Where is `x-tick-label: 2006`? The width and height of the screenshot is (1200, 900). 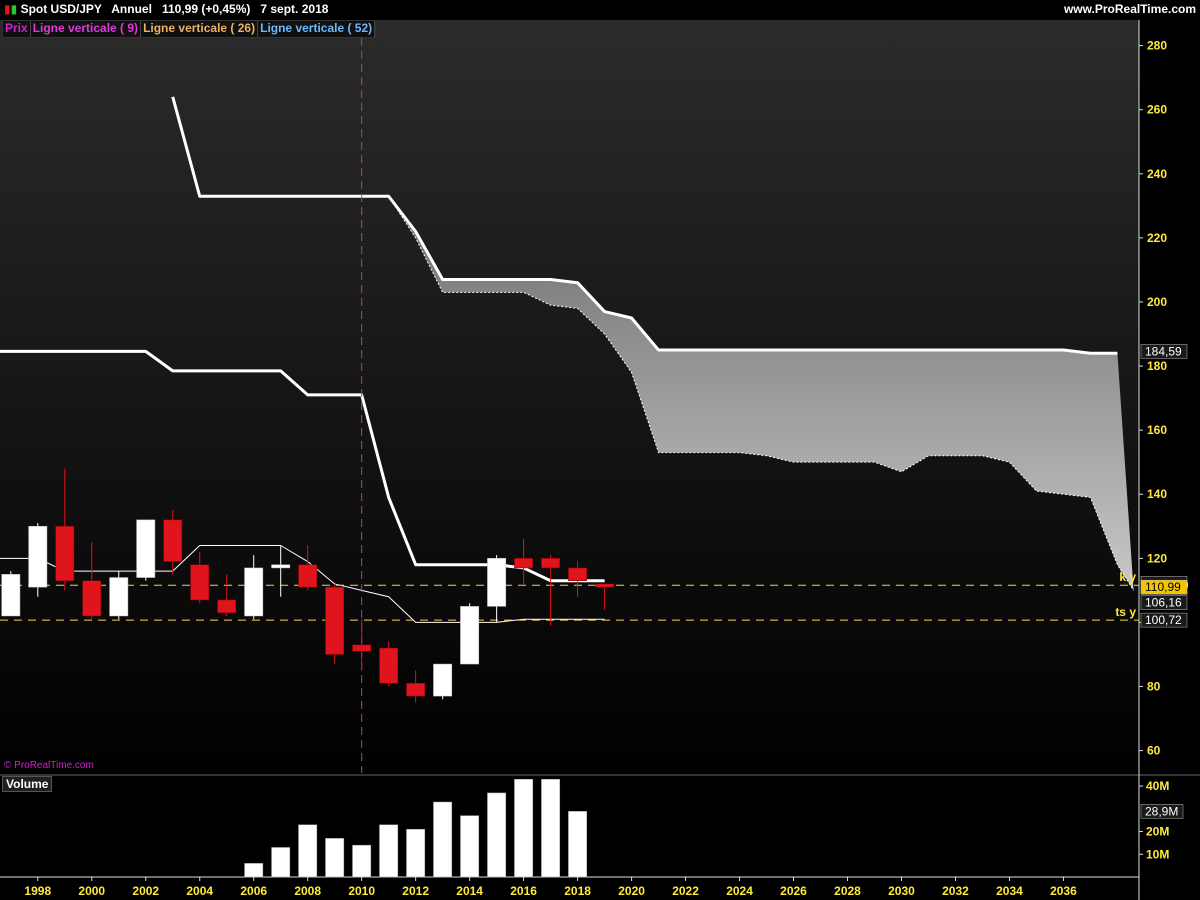 x-tick-label: 2006 is located at coordinates (253, 891).